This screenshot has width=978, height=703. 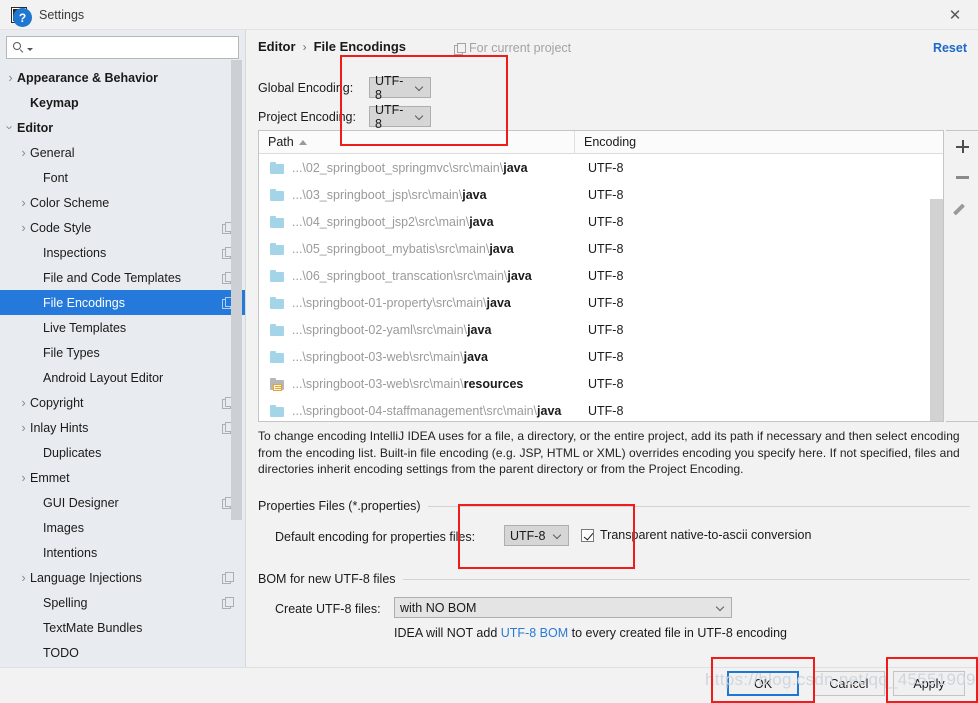 I want to click on properties-group-title: Properties Files (*.properties), so click(x=343, y=506).